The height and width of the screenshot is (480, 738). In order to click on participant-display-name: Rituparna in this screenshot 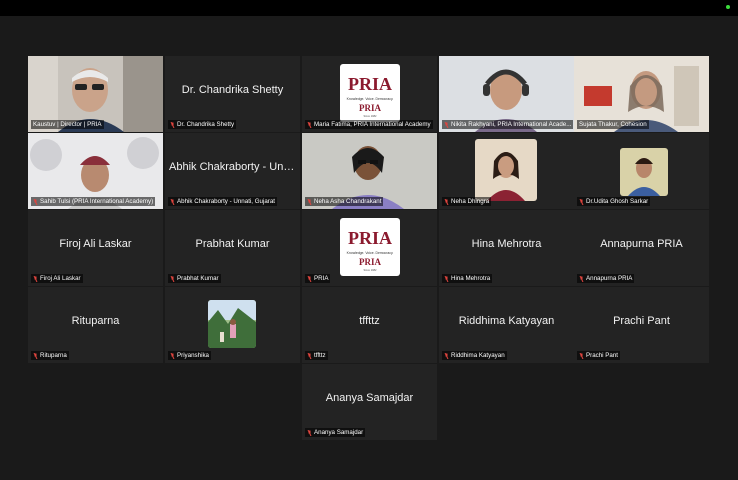, I will do `click(95, 321)`.